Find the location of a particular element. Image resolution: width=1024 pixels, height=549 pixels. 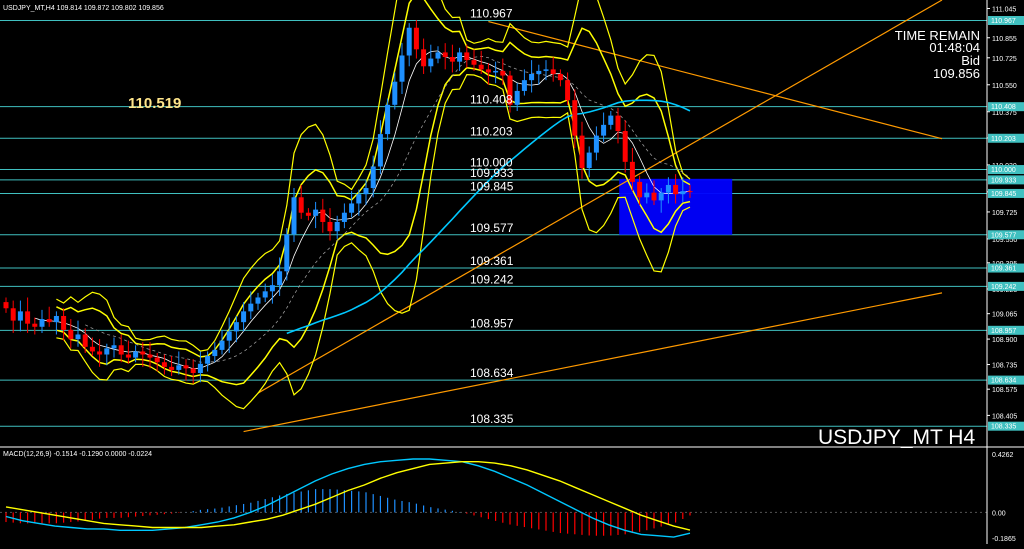

level-label: 108.634 is located at coordinates (492, 373).